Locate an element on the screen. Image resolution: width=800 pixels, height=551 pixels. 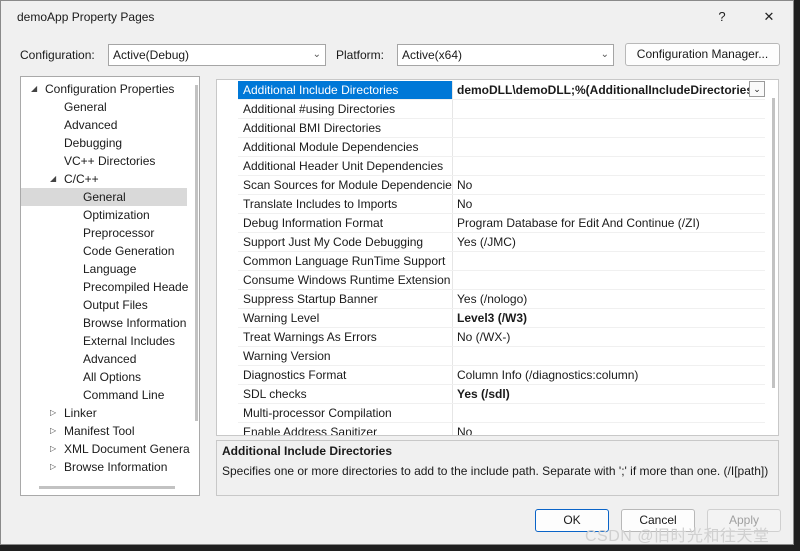
property-name: Consume Windows Runtime Extension is located at coordinates (345, 280).